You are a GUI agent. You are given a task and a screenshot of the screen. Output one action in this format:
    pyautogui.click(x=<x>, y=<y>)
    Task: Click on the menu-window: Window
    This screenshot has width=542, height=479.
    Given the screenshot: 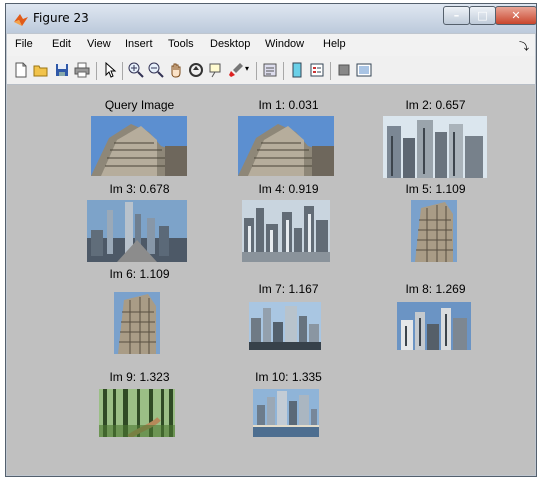 What is the action you would take?
    pyautogui.click(x=284, y=44)
    